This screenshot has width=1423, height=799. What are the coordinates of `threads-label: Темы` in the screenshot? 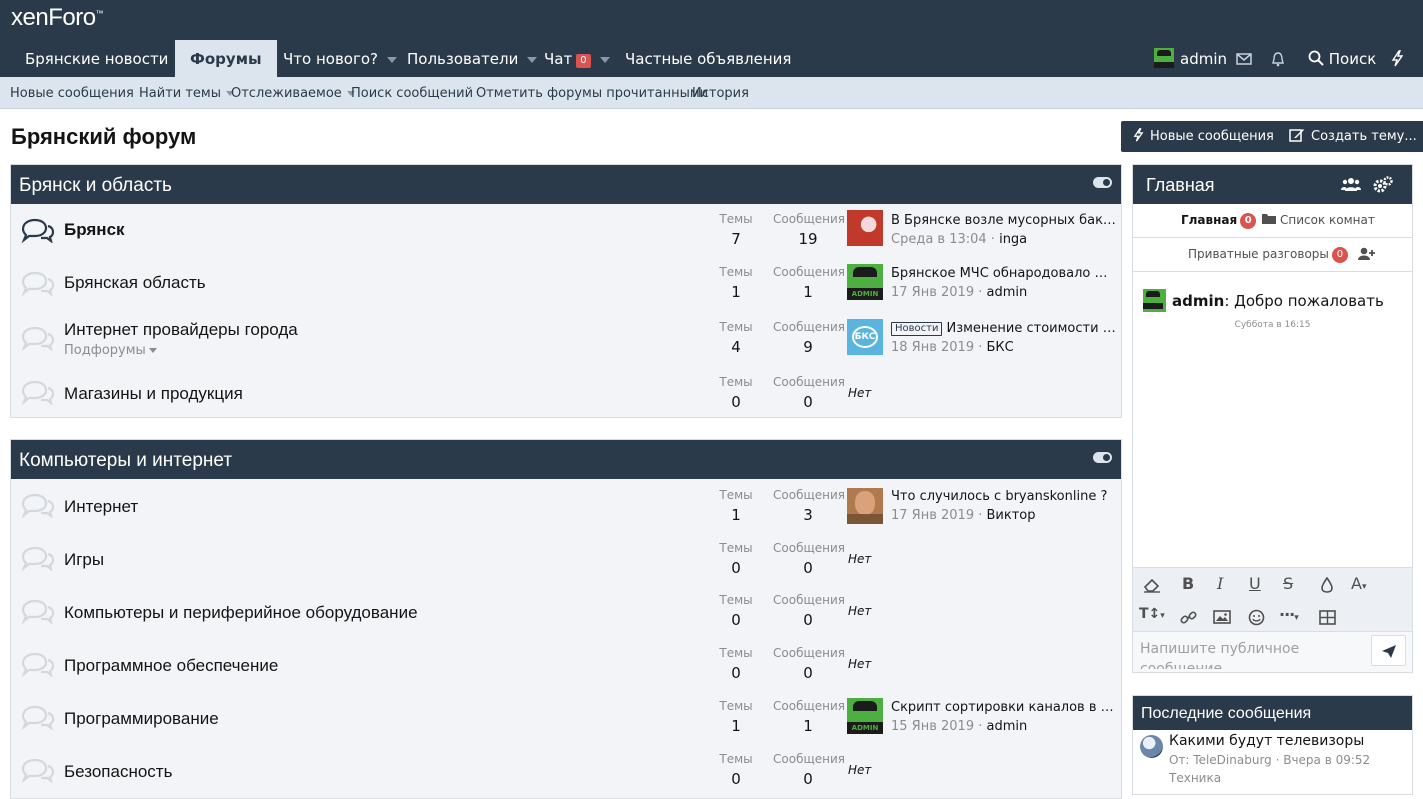 It's located at (736, 706).